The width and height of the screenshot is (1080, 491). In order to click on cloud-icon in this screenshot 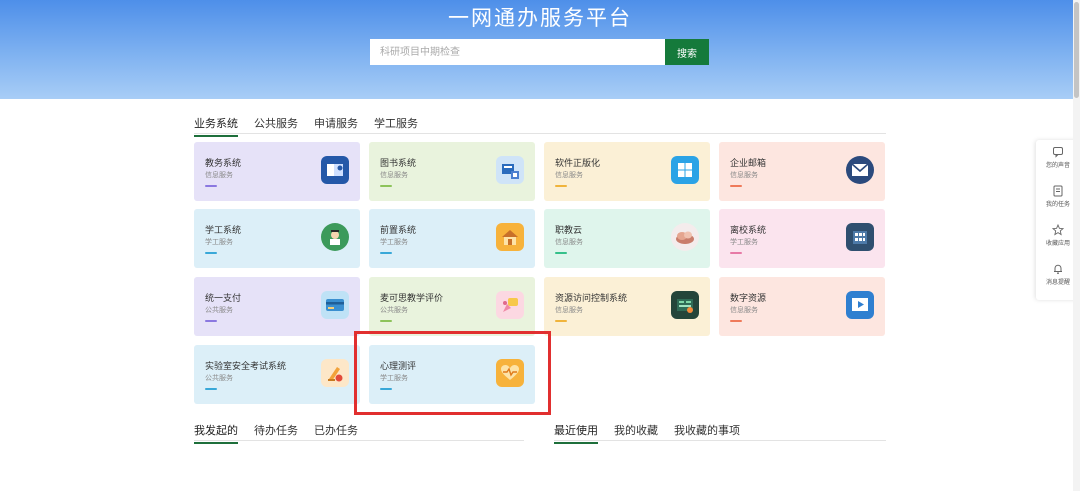, I will do `click(685, 237)`.